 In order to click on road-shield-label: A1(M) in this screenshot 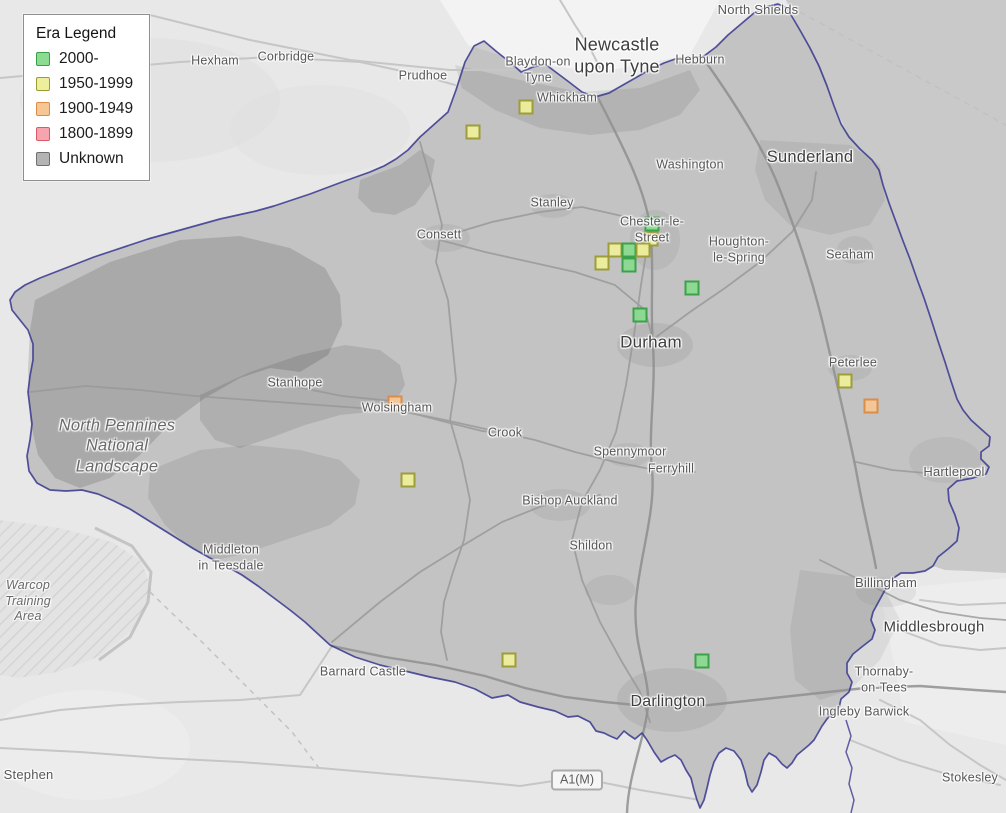, I will do `click(577, 779)`.